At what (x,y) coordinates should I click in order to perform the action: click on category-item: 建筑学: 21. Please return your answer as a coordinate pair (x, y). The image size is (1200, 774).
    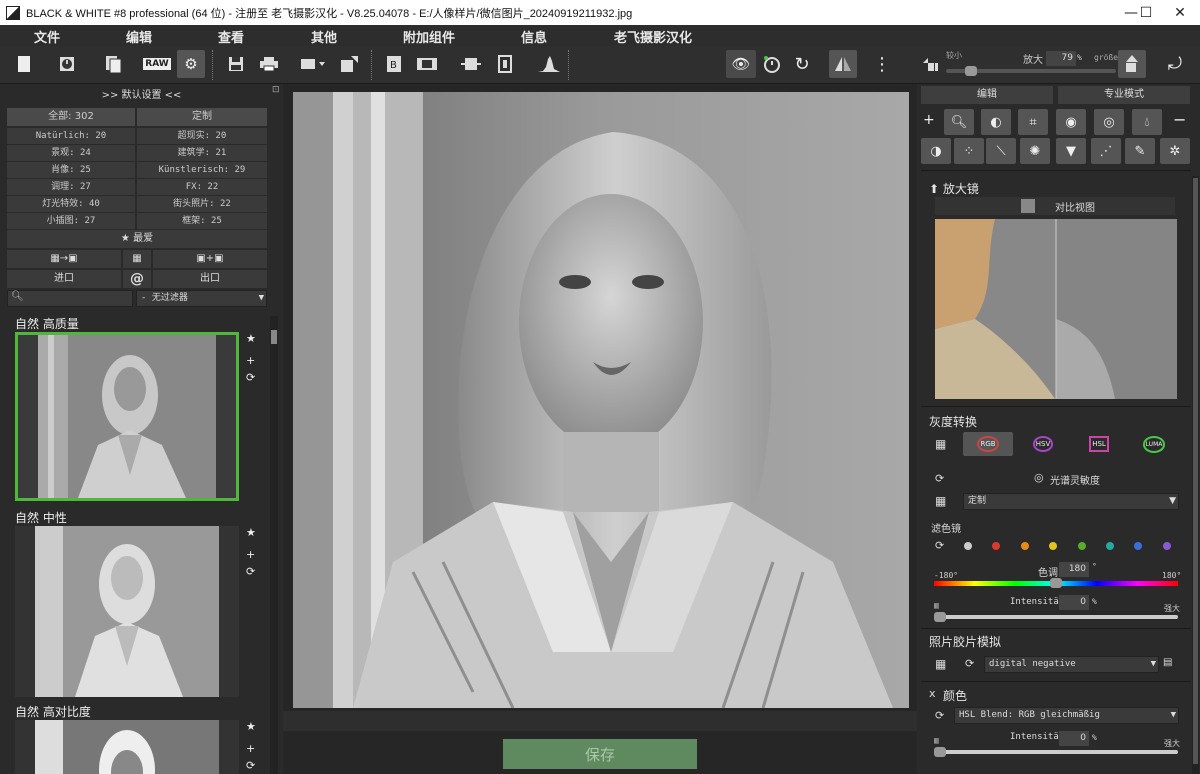
    Looking at the image, I should click on (202, 153).